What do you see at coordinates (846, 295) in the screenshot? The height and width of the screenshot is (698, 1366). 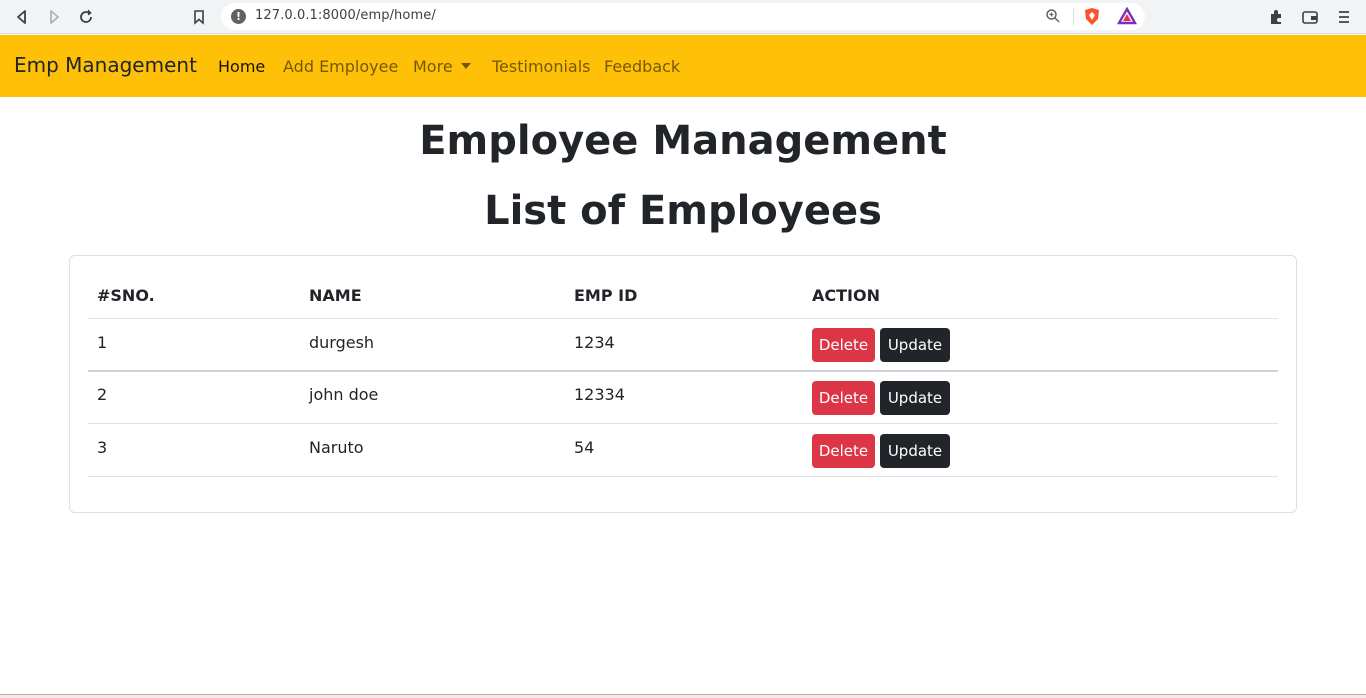 I see `column-header-action: ACTION` at bounding box center [846, 295].